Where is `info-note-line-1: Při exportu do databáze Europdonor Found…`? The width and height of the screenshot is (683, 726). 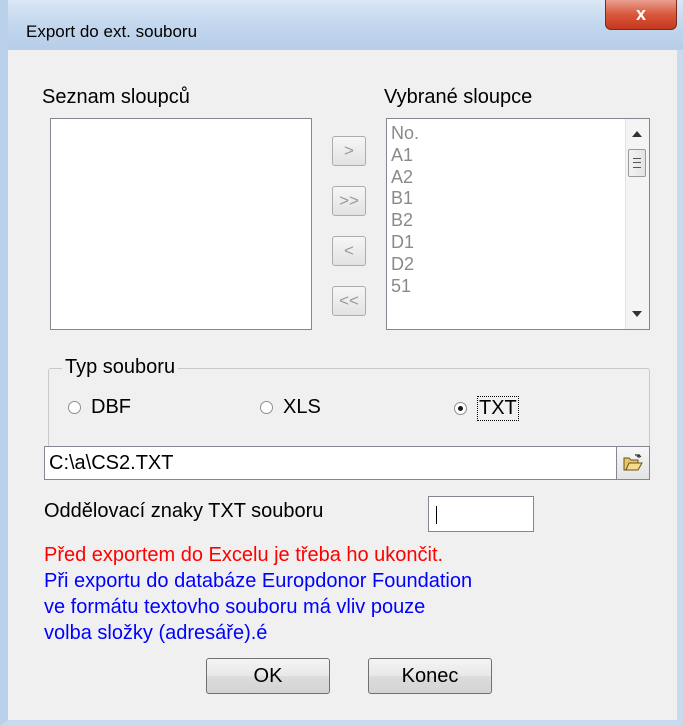 info-note-line-1: Při exportu do databáze Europdonor Found… is located at coordinates (258, 581).